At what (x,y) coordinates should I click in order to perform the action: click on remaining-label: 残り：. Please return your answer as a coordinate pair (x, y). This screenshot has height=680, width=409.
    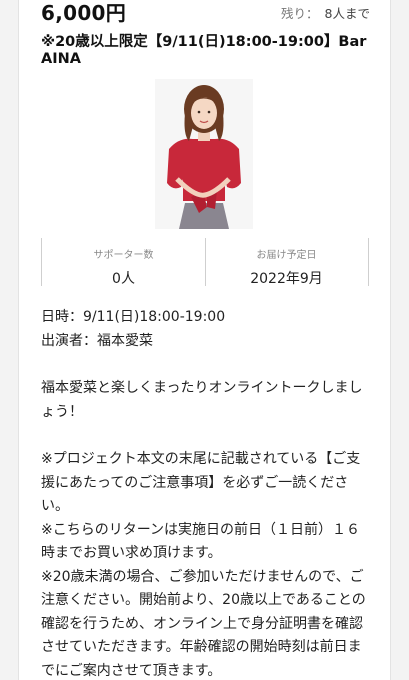
    Looking at the image, I should click on (300, 13).